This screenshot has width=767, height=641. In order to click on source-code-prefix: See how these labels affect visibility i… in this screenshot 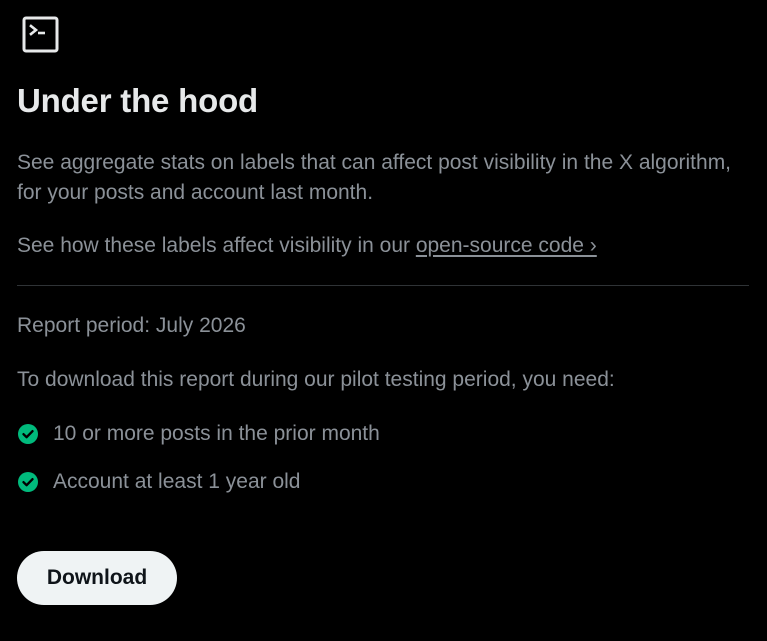, I will do `click(216, 245)`.